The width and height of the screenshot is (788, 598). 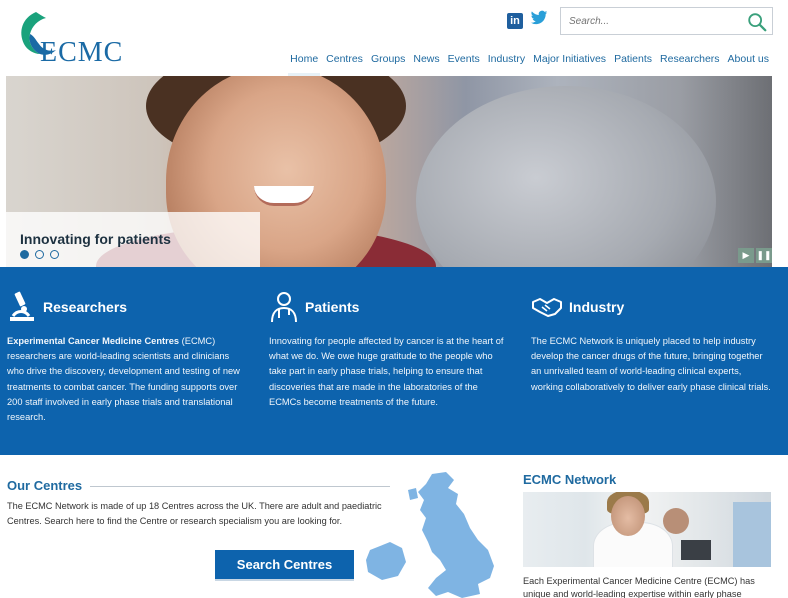 I want to click on nav-industry: Industry, so click(x=506, y=59).